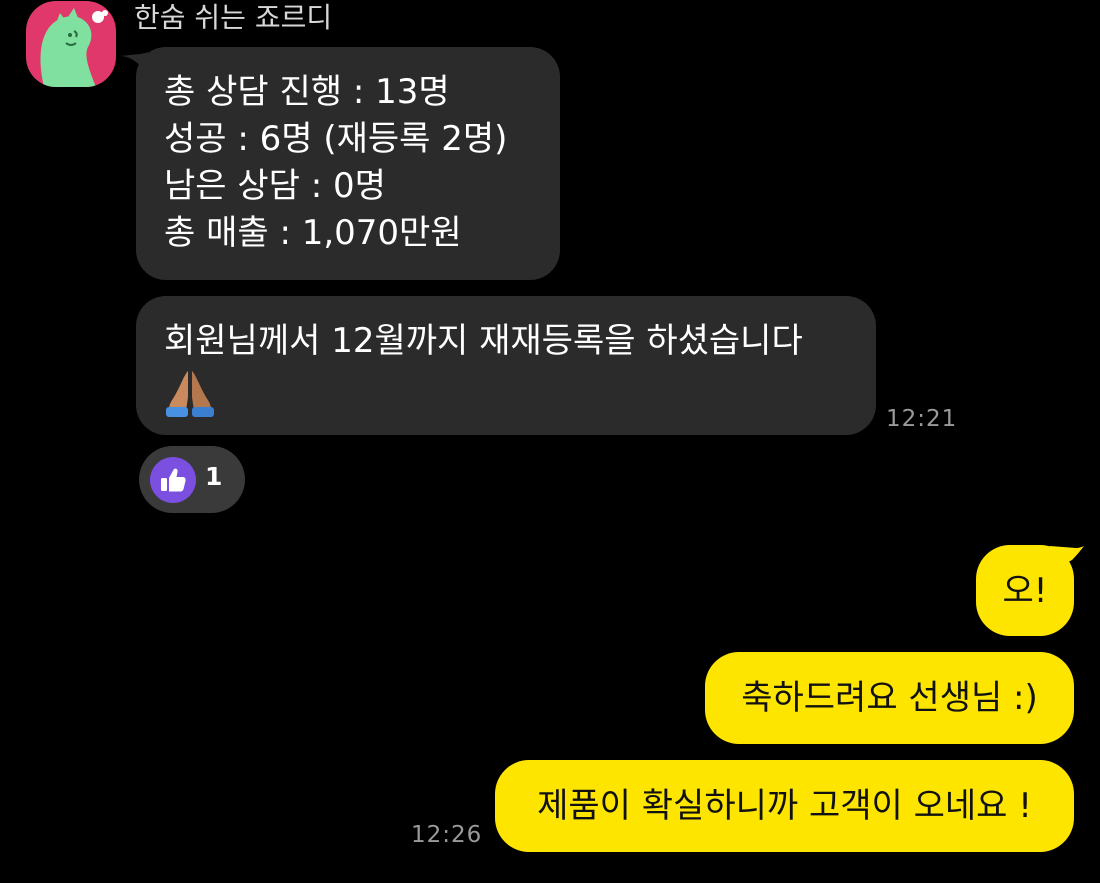  What do you see at coordinates (313, 233) in the screenshot?
I see `message-line: 총 매출 : 1,070만원` at bounding box center [313, 233].